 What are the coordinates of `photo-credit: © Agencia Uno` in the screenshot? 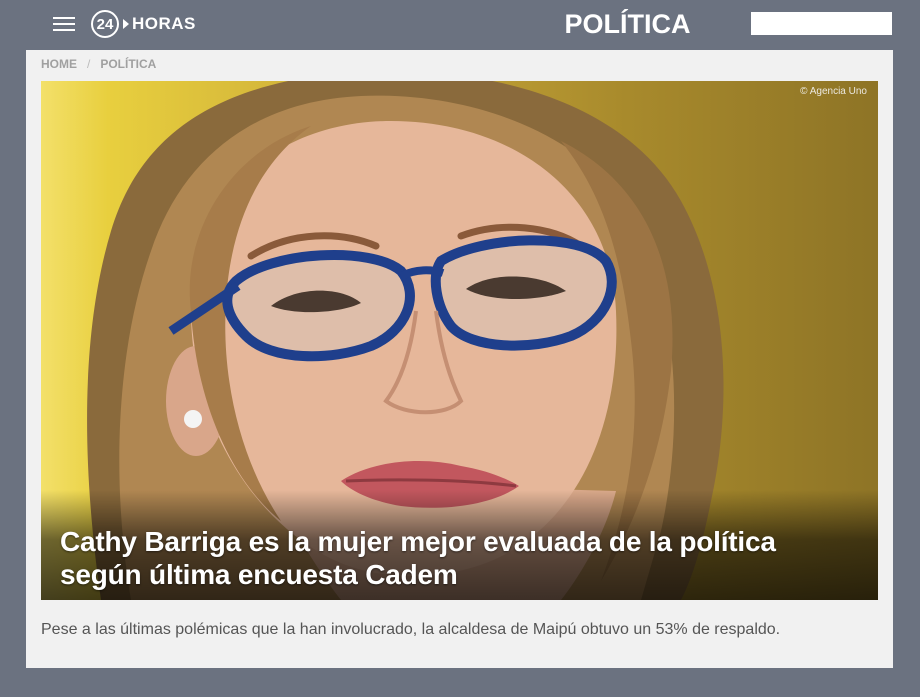 It's located at (833, 91).